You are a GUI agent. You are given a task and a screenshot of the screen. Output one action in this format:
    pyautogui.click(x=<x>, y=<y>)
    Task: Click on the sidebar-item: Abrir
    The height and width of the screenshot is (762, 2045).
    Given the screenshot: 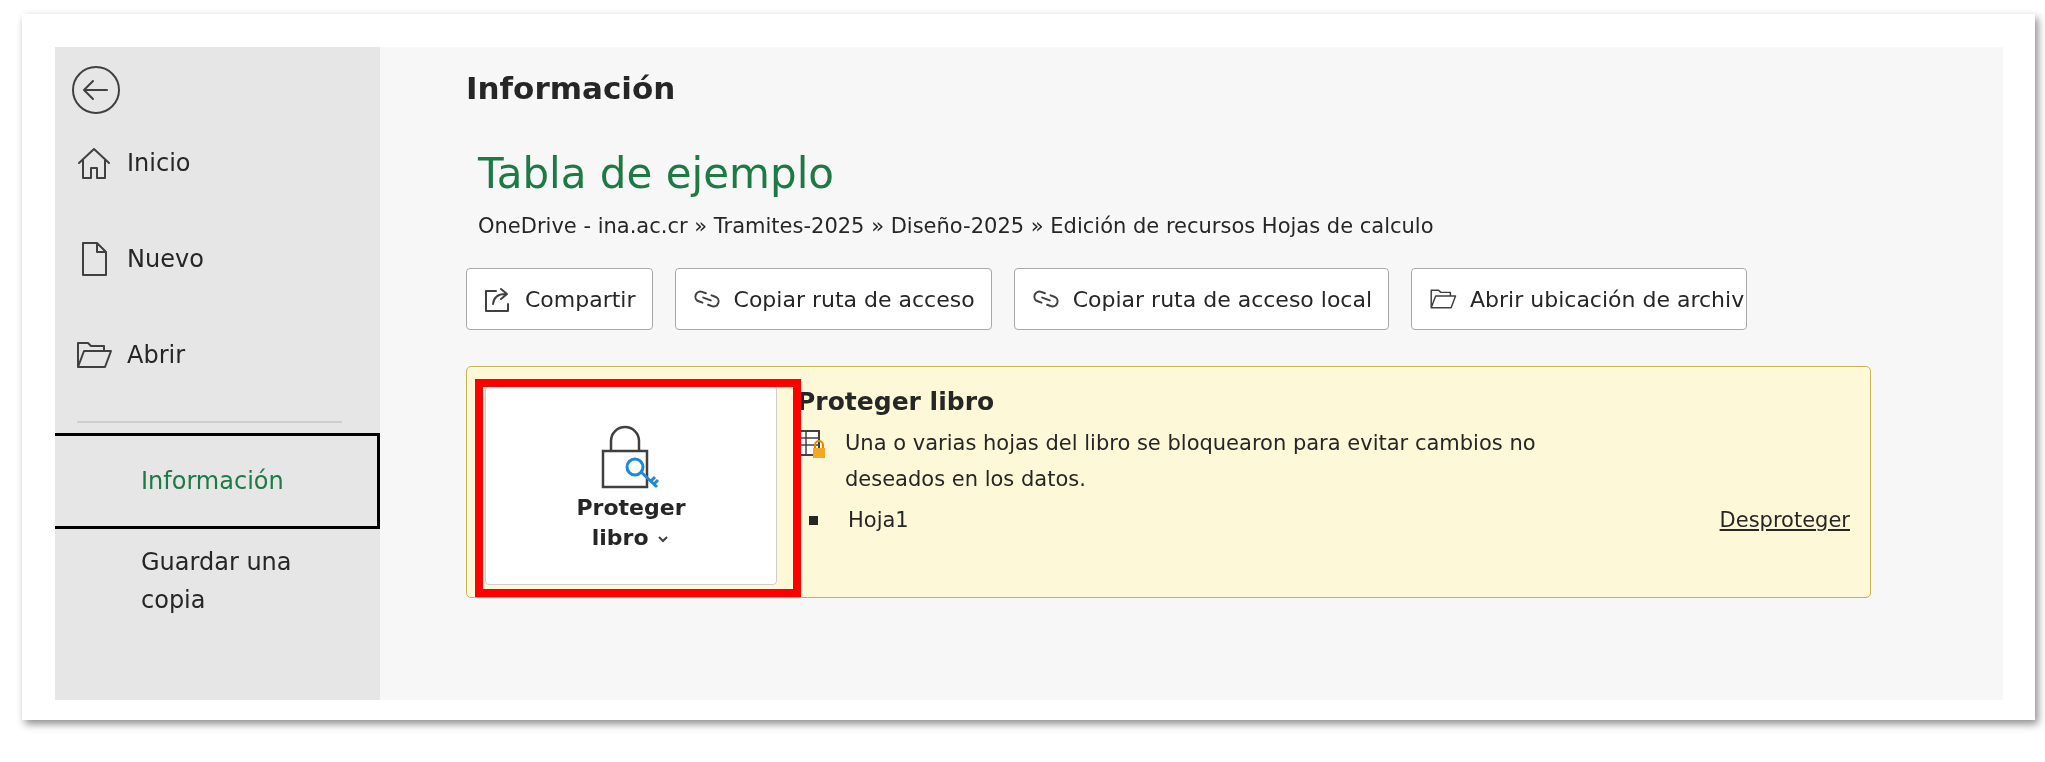 What is the action you would take?
    pyautogui.click(x=217, y=355)
    